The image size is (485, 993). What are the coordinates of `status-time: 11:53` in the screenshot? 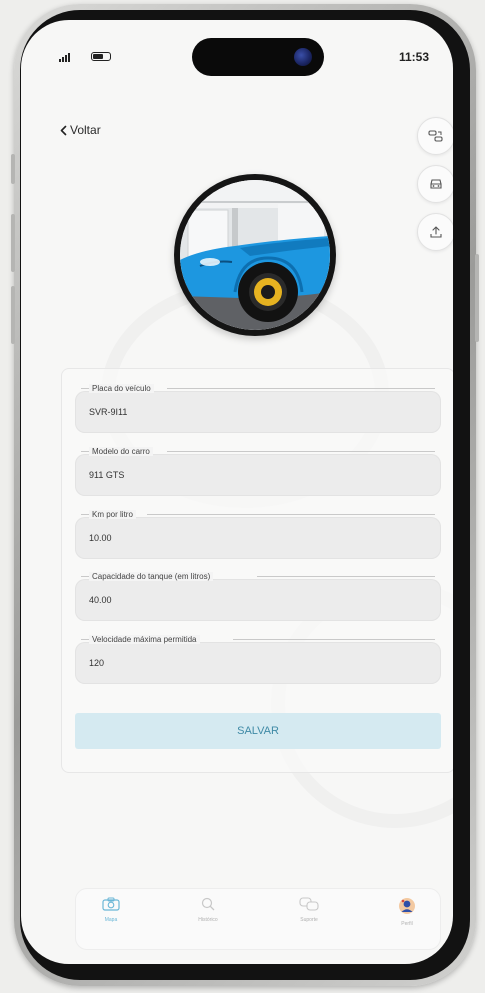 It's located at (413, 57).